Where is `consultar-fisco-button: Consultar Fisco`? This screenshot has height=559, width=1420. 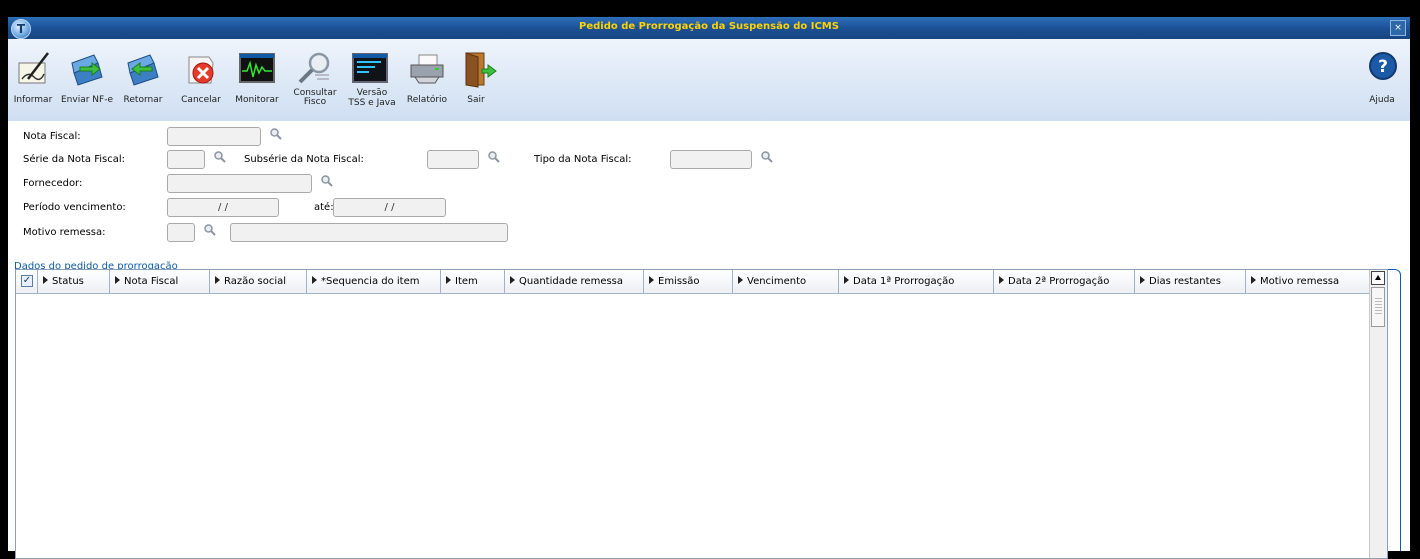
consultar-fisco-button: Consultar Fisco is located at coordinates (315, 82).